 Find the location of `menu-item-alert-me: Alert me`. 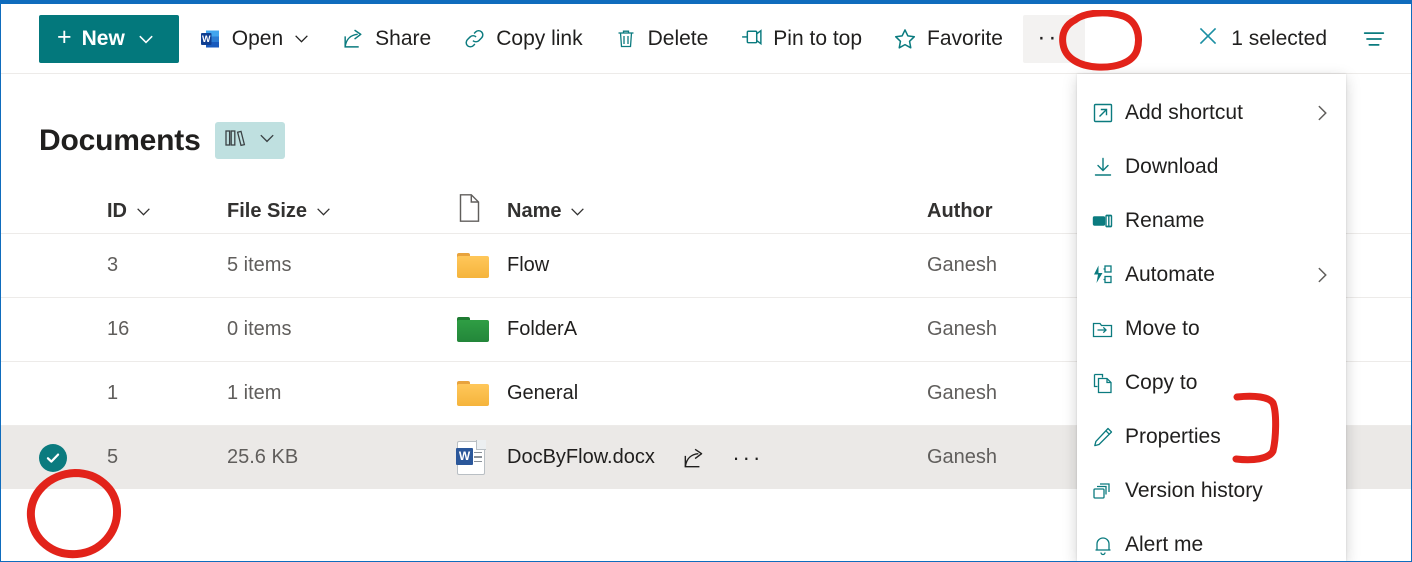

menu-item-alert-me: Alert me is located at coordinates (1211, 539).